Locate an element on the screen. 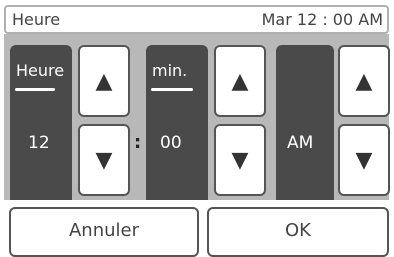  minute-label: min. is located at coordinates (170, 70).